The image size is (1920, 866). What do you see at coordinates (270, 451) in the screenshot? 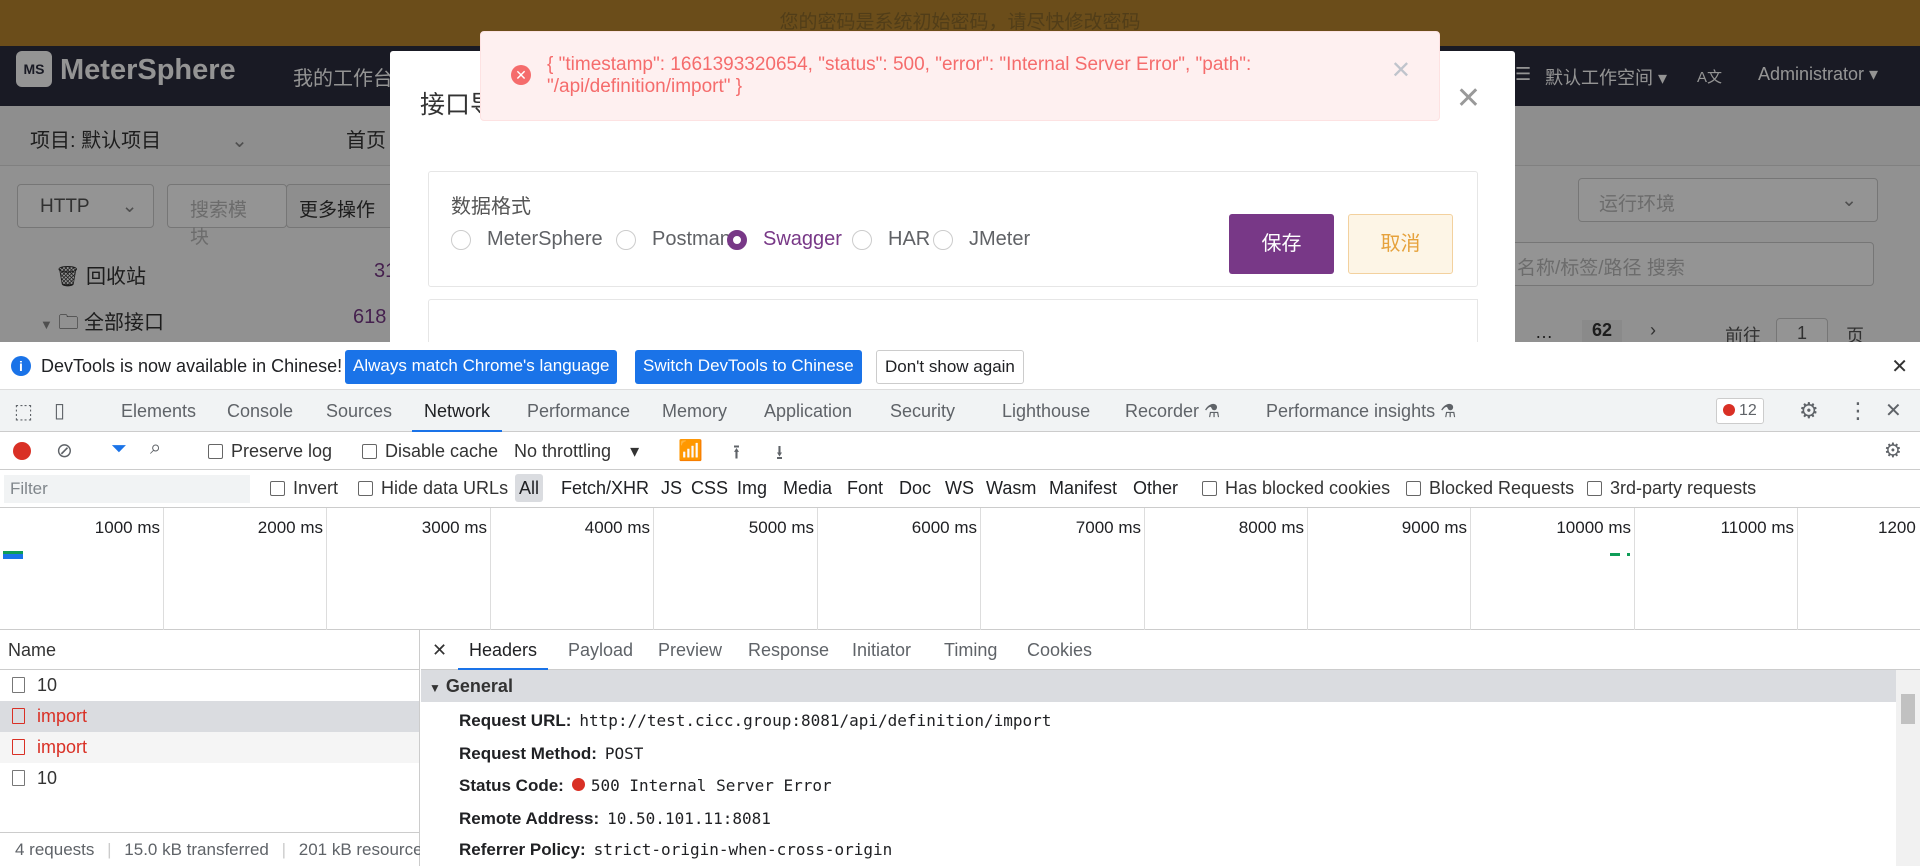
I see `preserve-log-checkbox: Preserve log` at bounding box center [270, 451].